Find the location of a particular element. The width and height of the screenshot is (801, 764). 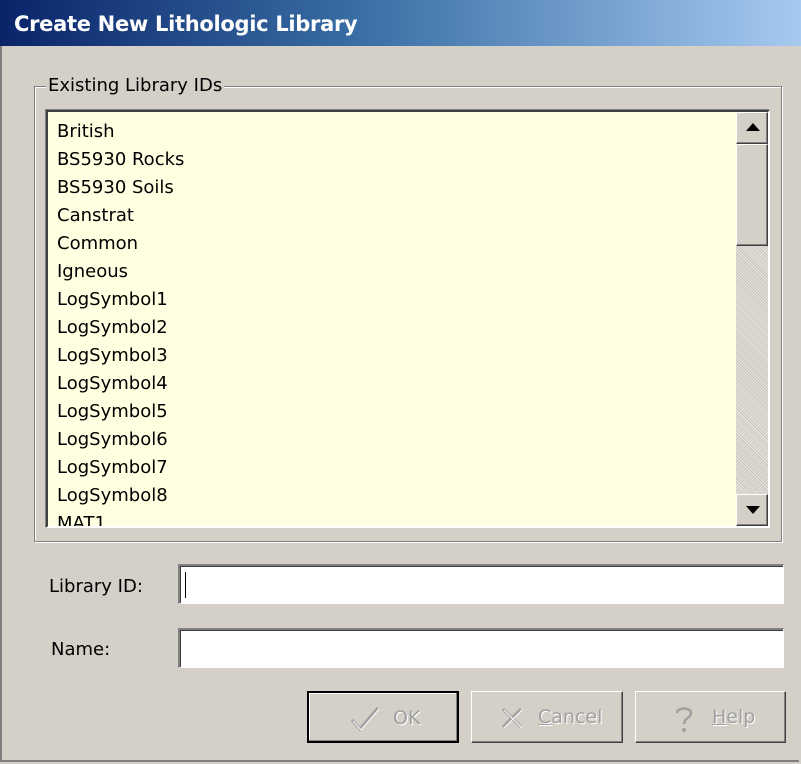

list-item: LogSymbol6 is located at coordinates (120, 440).